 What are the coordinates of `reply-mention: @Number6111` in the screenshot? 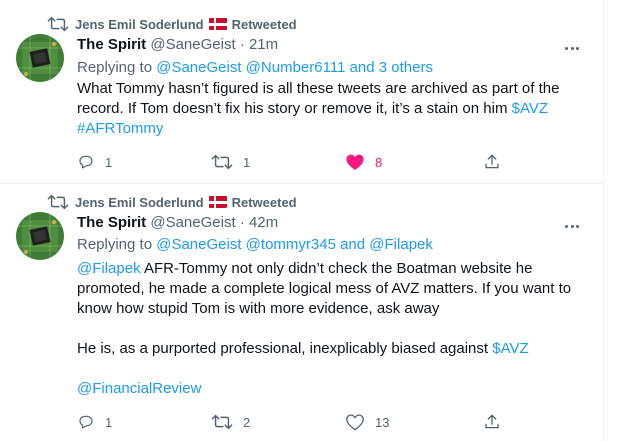 It's located at (296, 67).